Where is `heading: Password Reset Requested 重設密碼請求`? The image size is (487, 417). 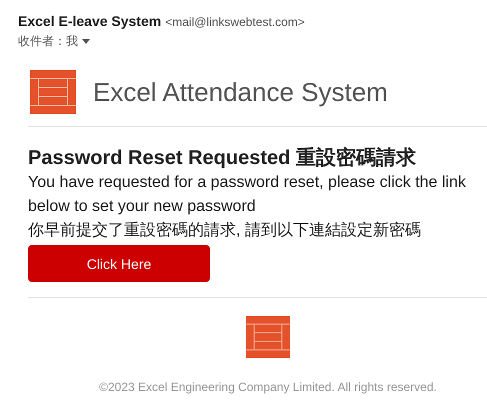
heading: Password Reset Requested 重設密碼請求 is located at coordinates (222, 158).